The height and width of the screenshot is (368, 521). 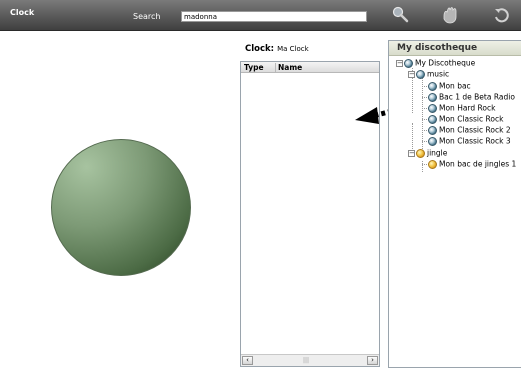 I want to click on discotheque-header: My discotheque, so click(x=455, y=48).